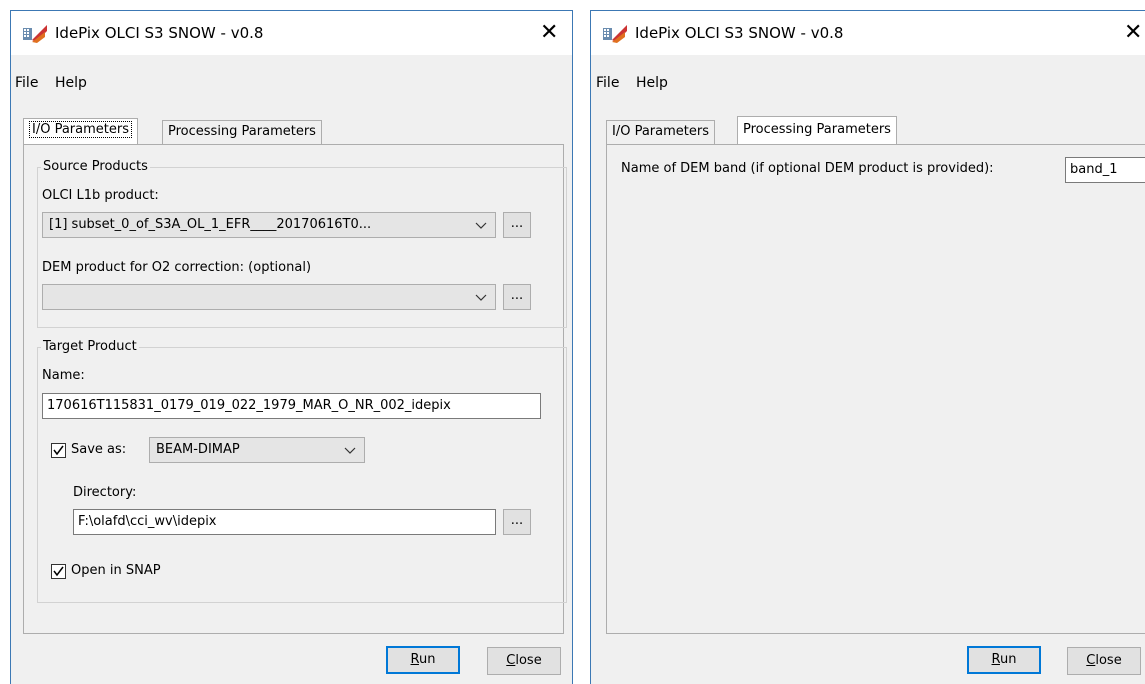 Image resolution: width=1145 pixels, height=684 pixels. What do you see at coordinates (198, 449) in the screenshot?
I see `save-format-value: BEAM-DIMAP` at bounding box center [198, 449].